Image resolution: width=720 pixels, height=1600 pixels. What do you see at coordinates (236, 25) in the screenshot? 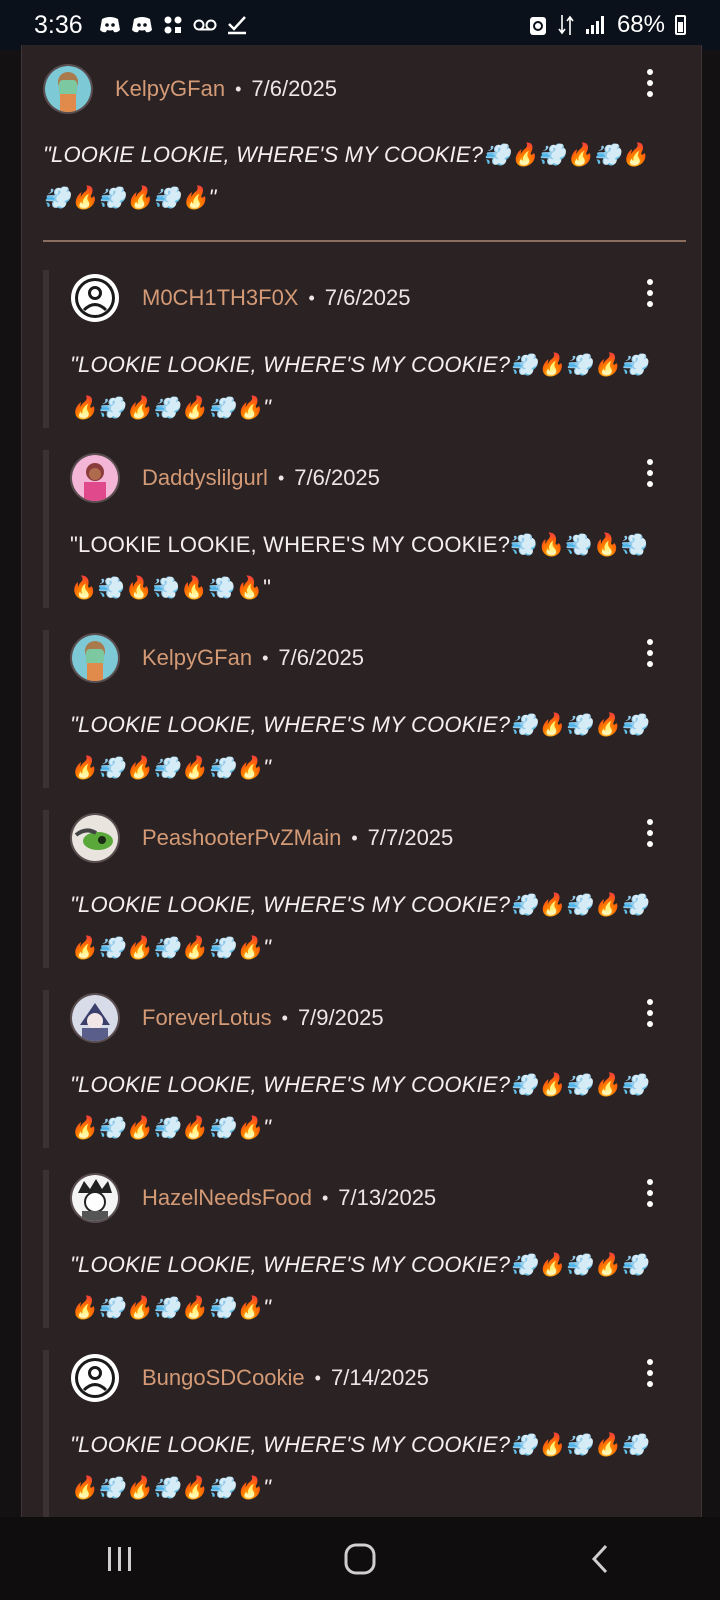
I see `check-icon` at bounding box center [236, 25].